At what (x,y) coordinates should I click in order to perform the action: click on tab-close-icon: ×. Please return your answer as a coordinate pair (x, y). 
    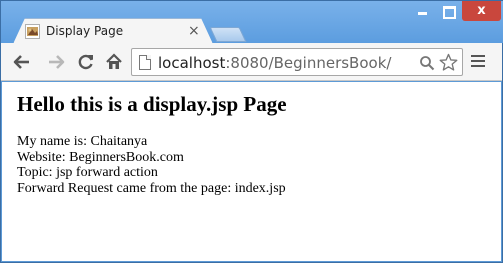
    Looking at the image, I should click on (194, 31).